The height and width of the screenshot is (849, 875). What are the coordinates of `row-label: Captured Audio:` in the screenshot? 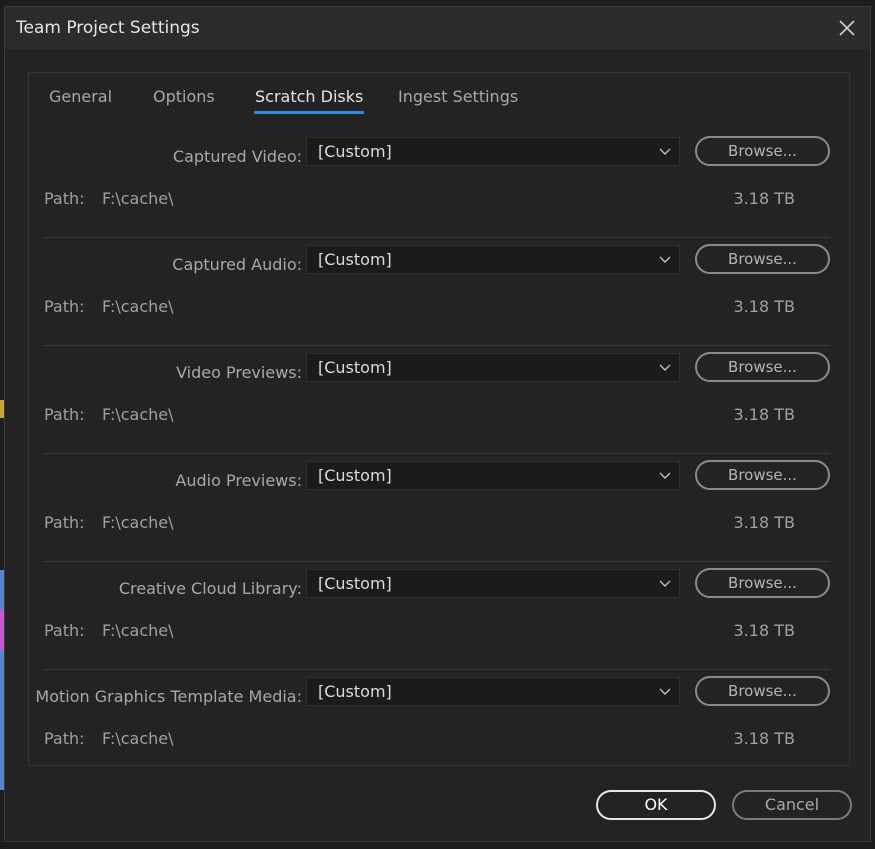 It's located at (237, 264).